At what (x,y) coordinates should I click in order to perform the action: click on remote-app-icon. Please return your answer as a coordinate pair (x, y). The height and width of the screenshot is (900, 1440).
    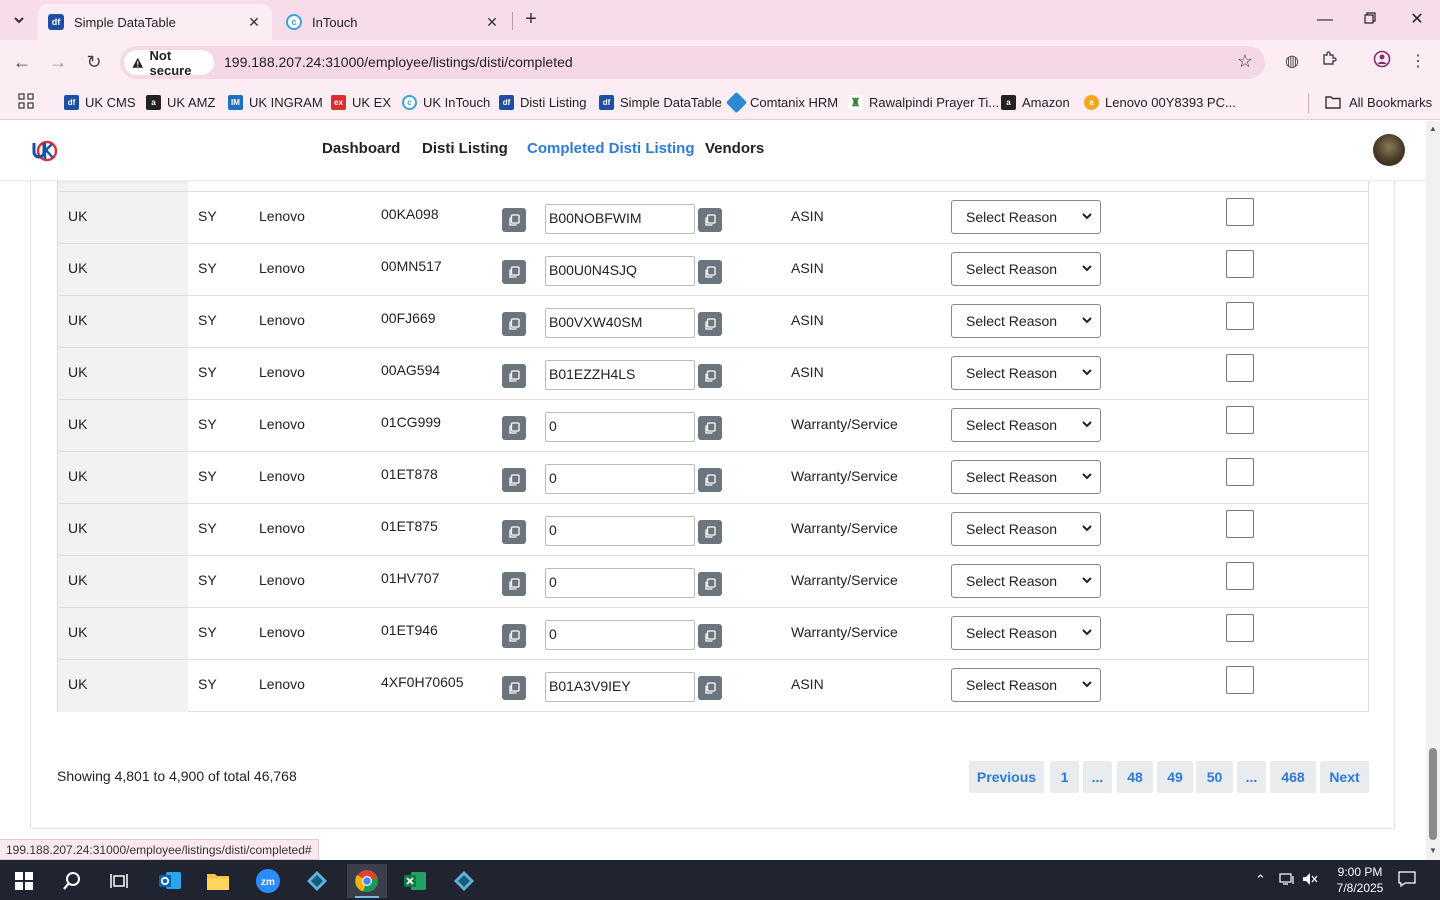
    Looking at the image, I should click on (317, 881).